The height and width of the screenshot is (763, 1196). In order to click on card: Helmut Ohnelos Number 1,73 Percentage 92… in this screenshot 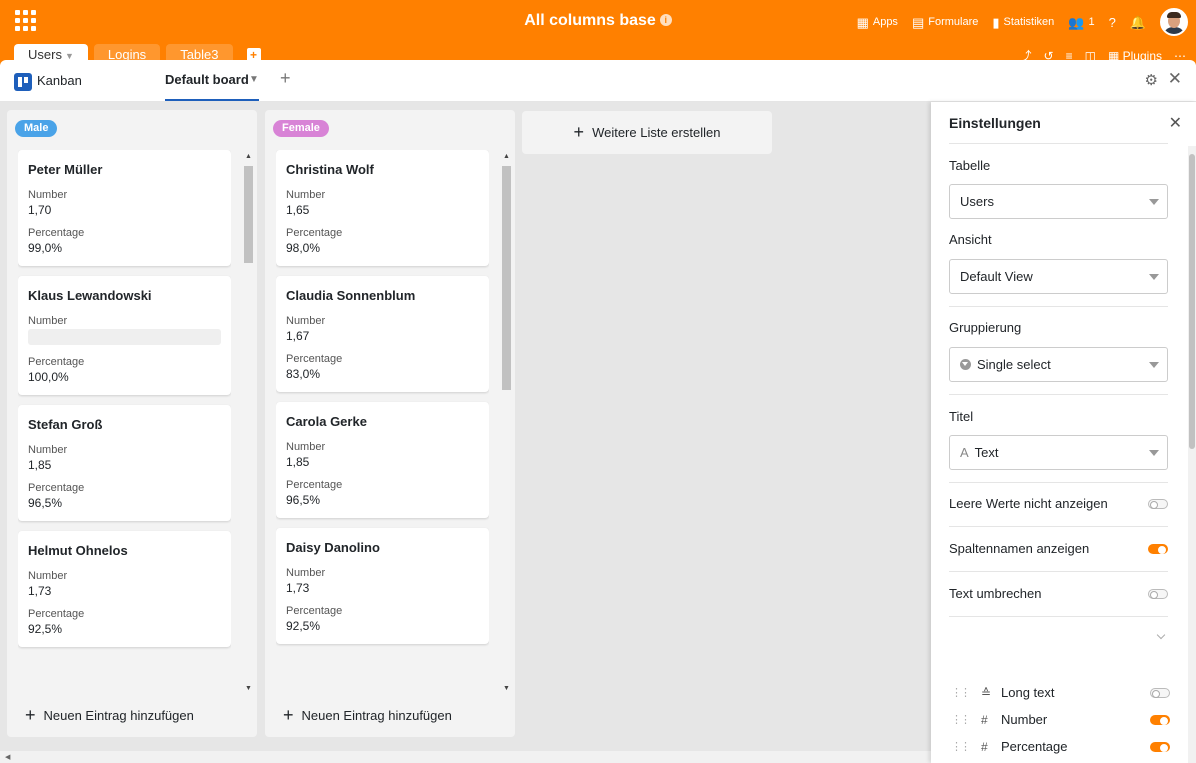, I will do `click(124, 589)`.